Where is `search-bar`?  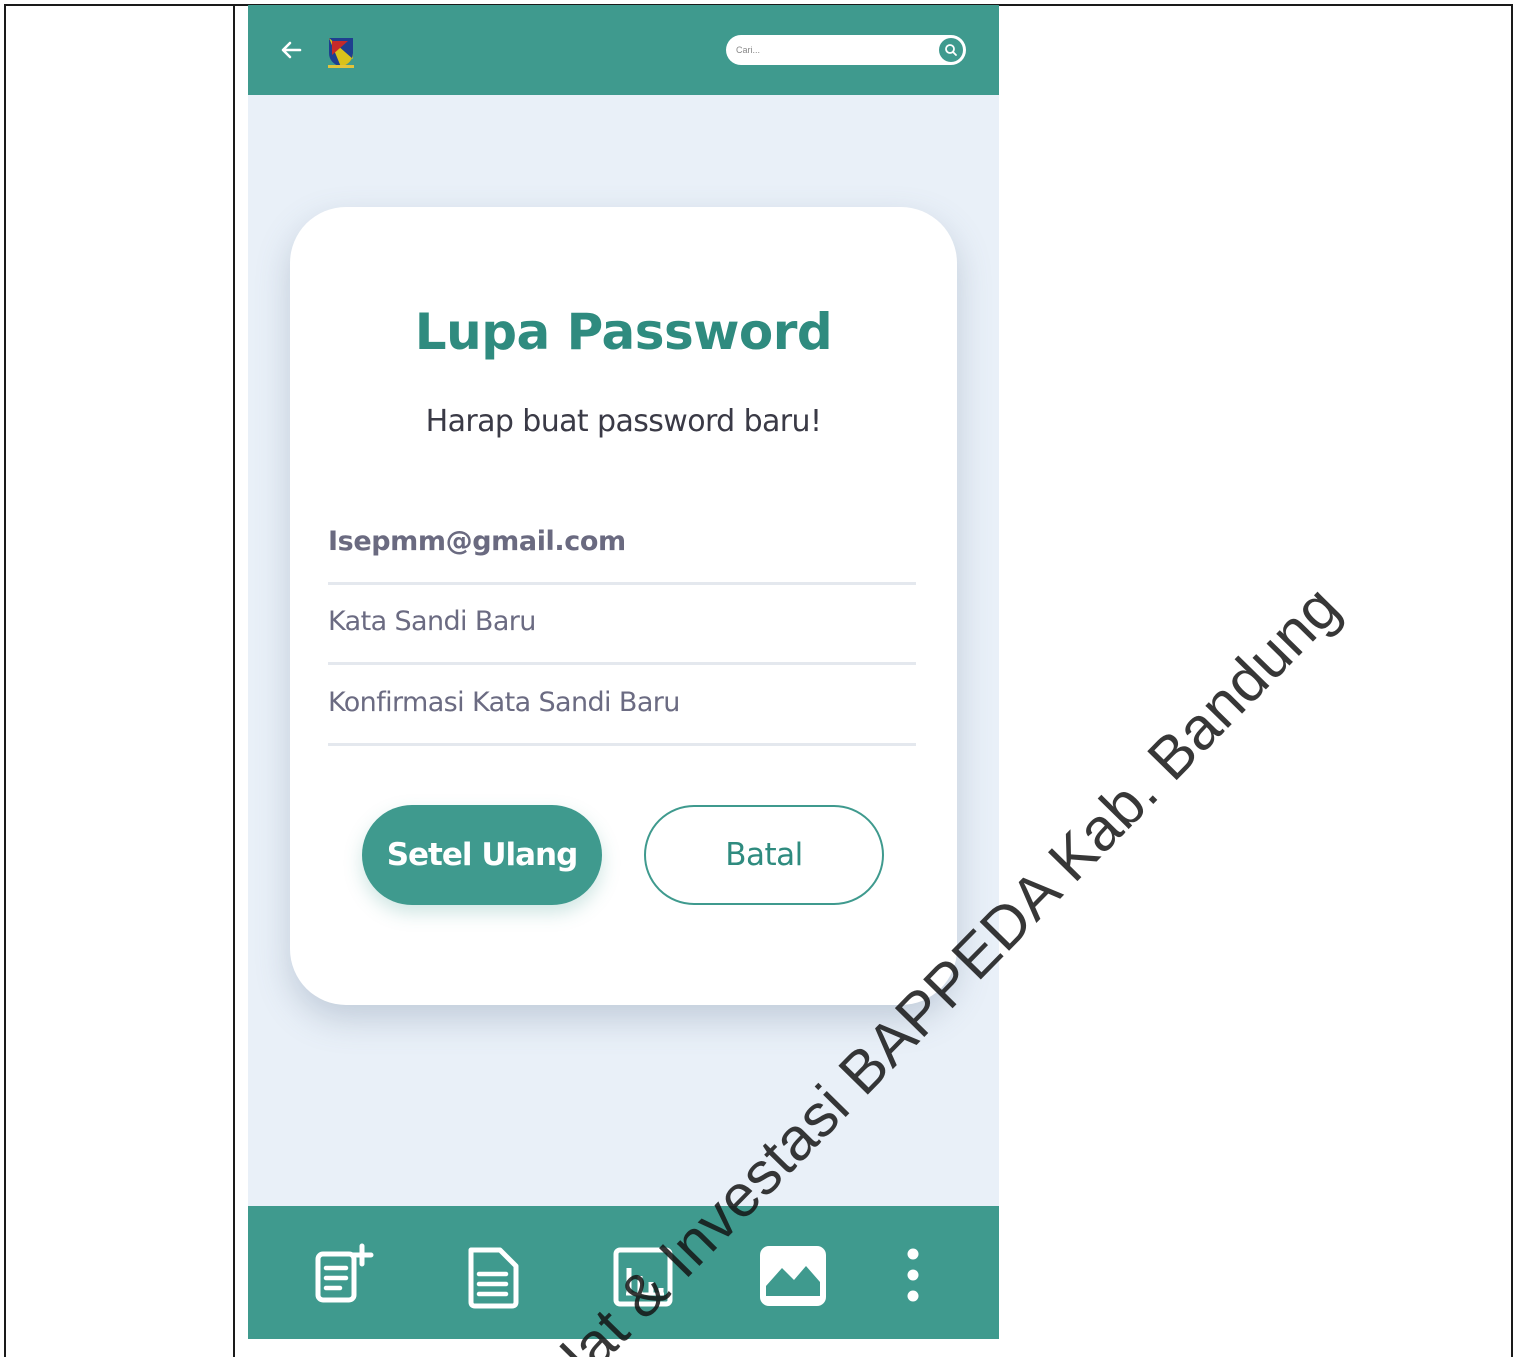
search-bar is located at coordinates (846, 50).